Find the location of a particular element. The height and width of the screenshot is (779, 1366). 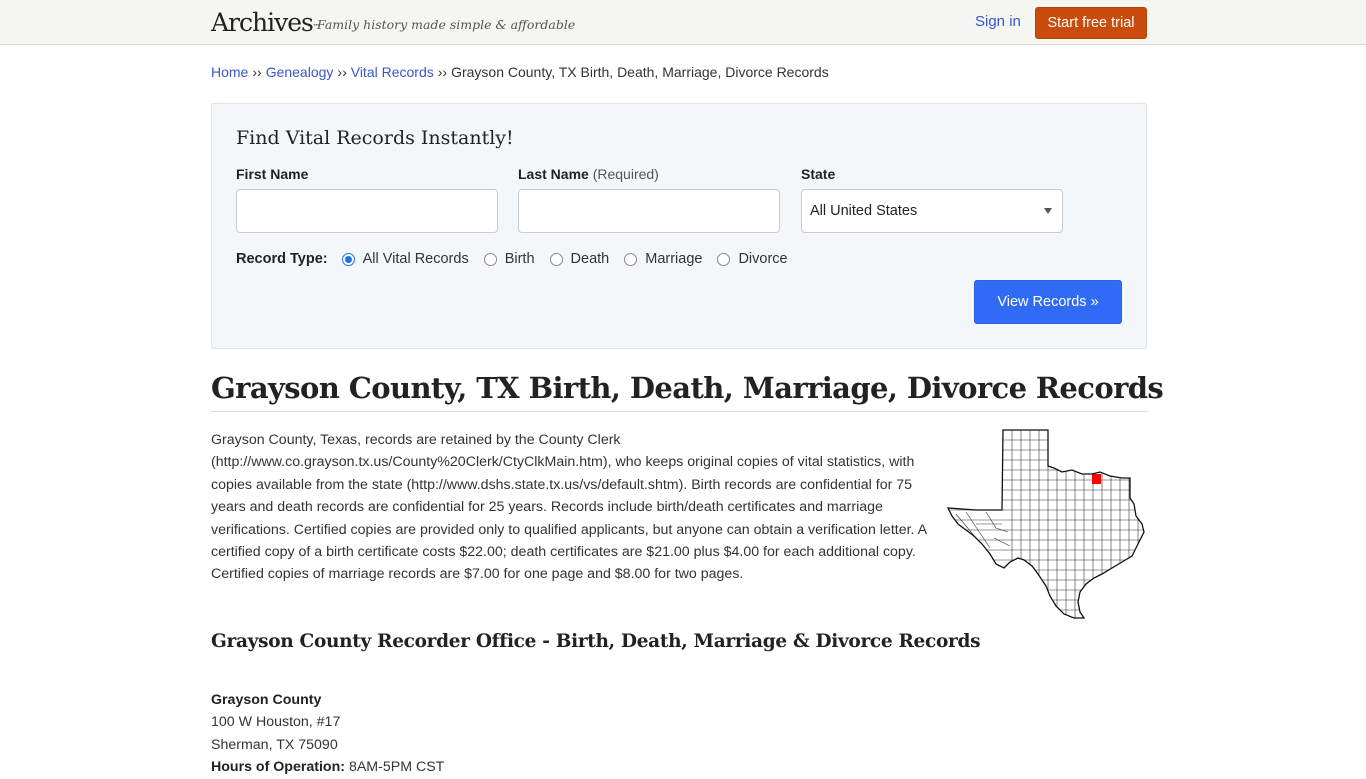

first-name-input is located at coordinates (367, 211).